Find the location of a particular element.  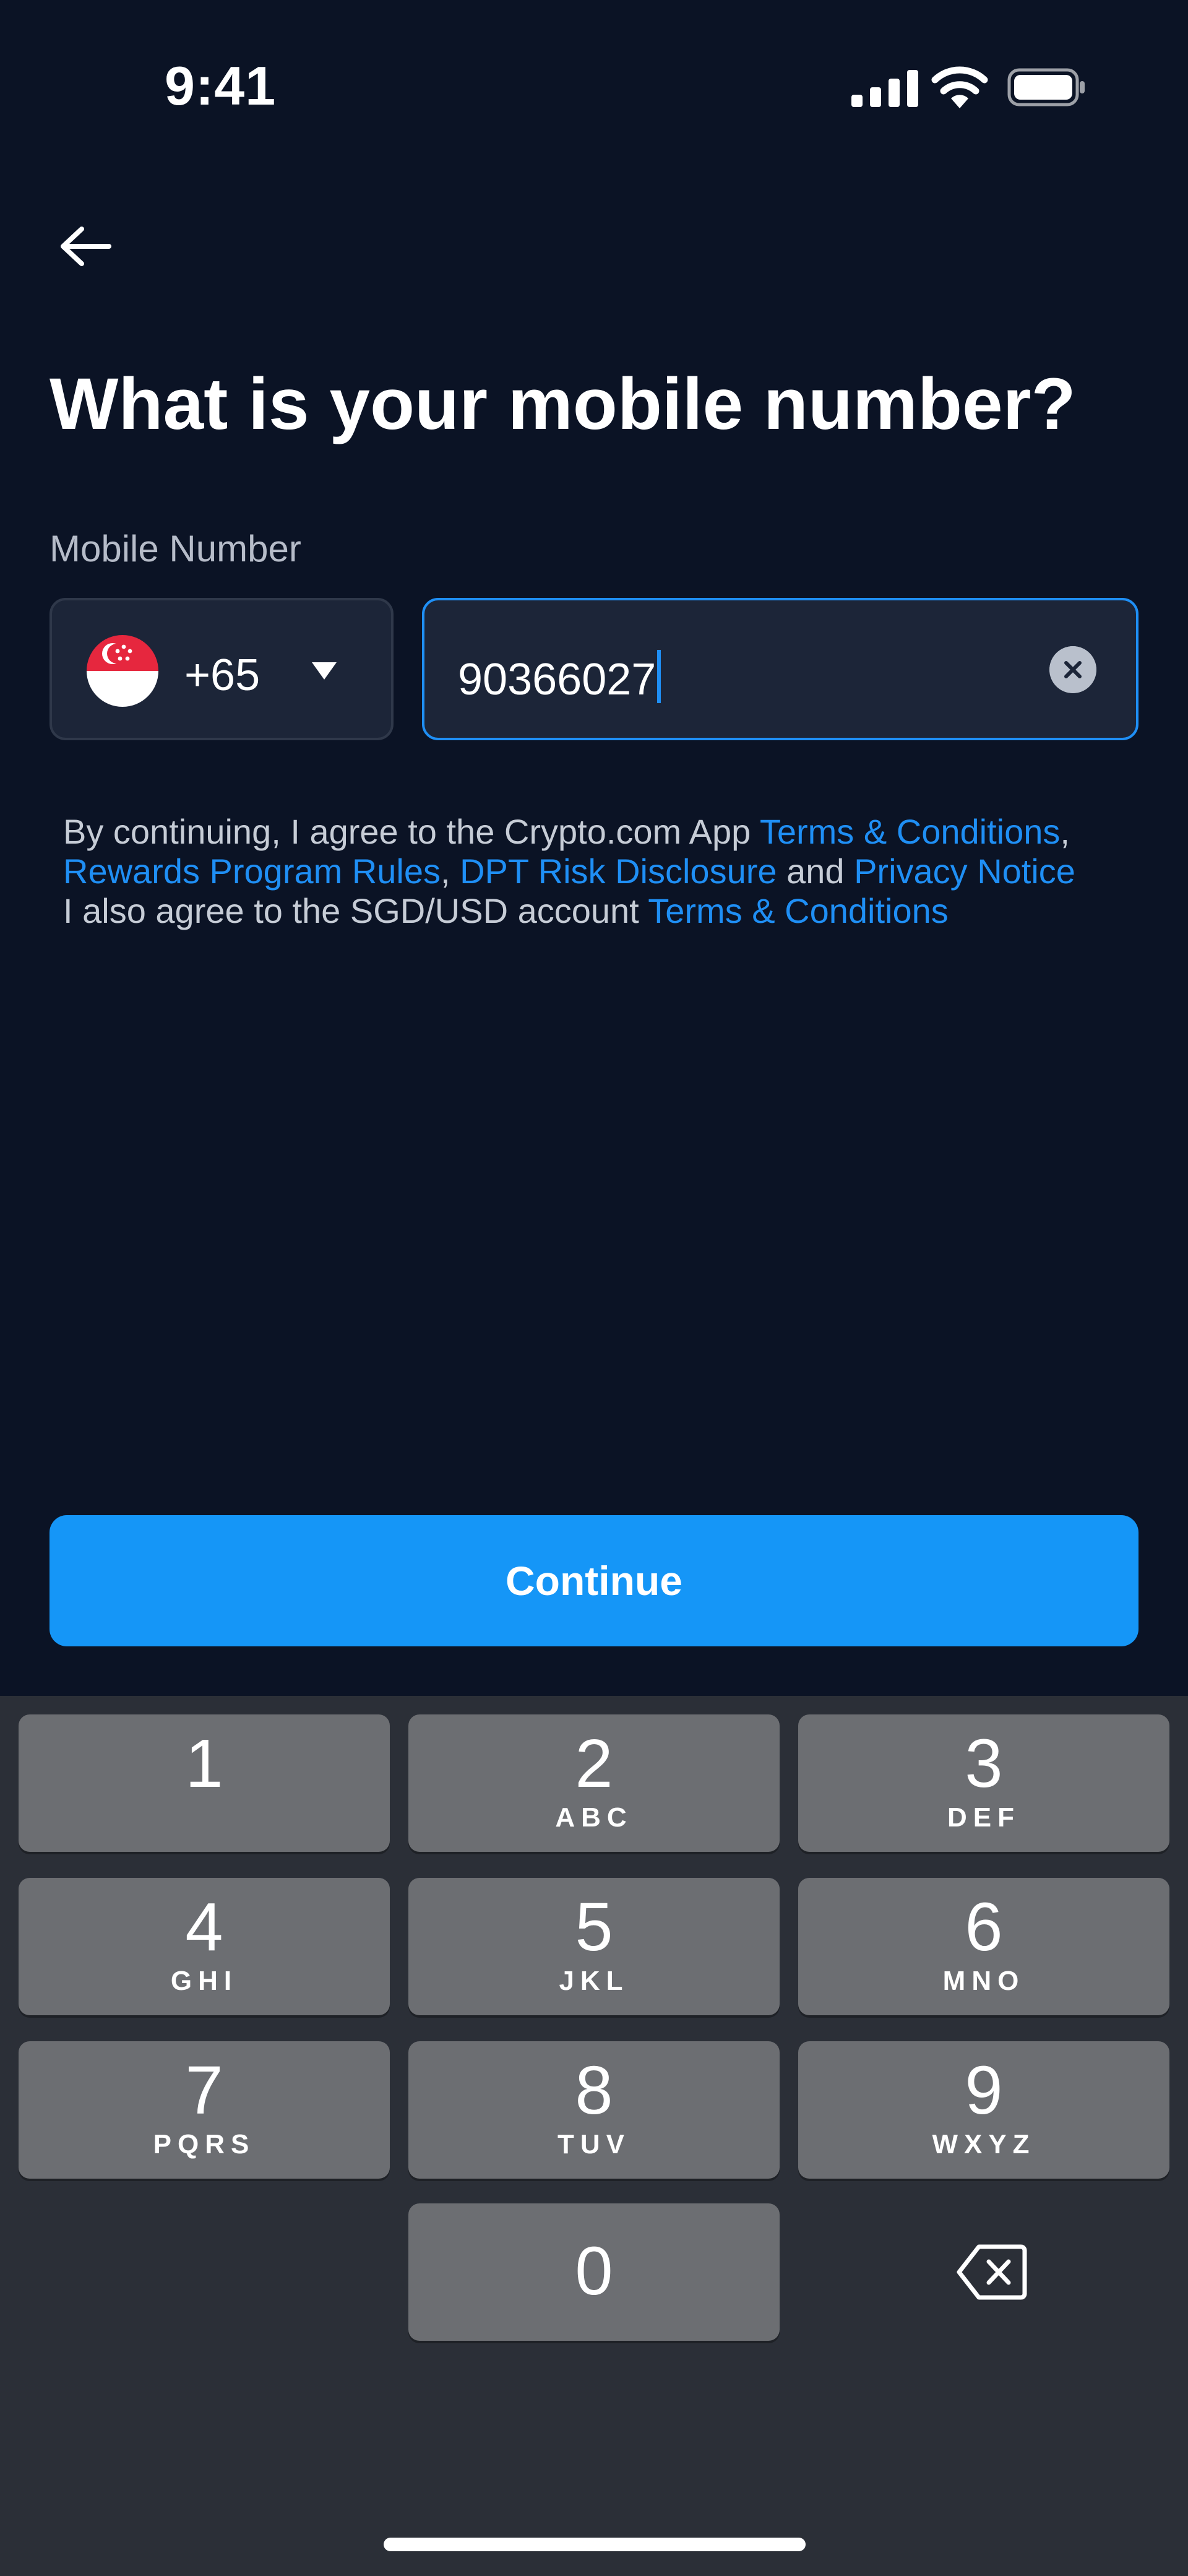

phone-number-value: 90366027 is located at coordinates (559, 677).